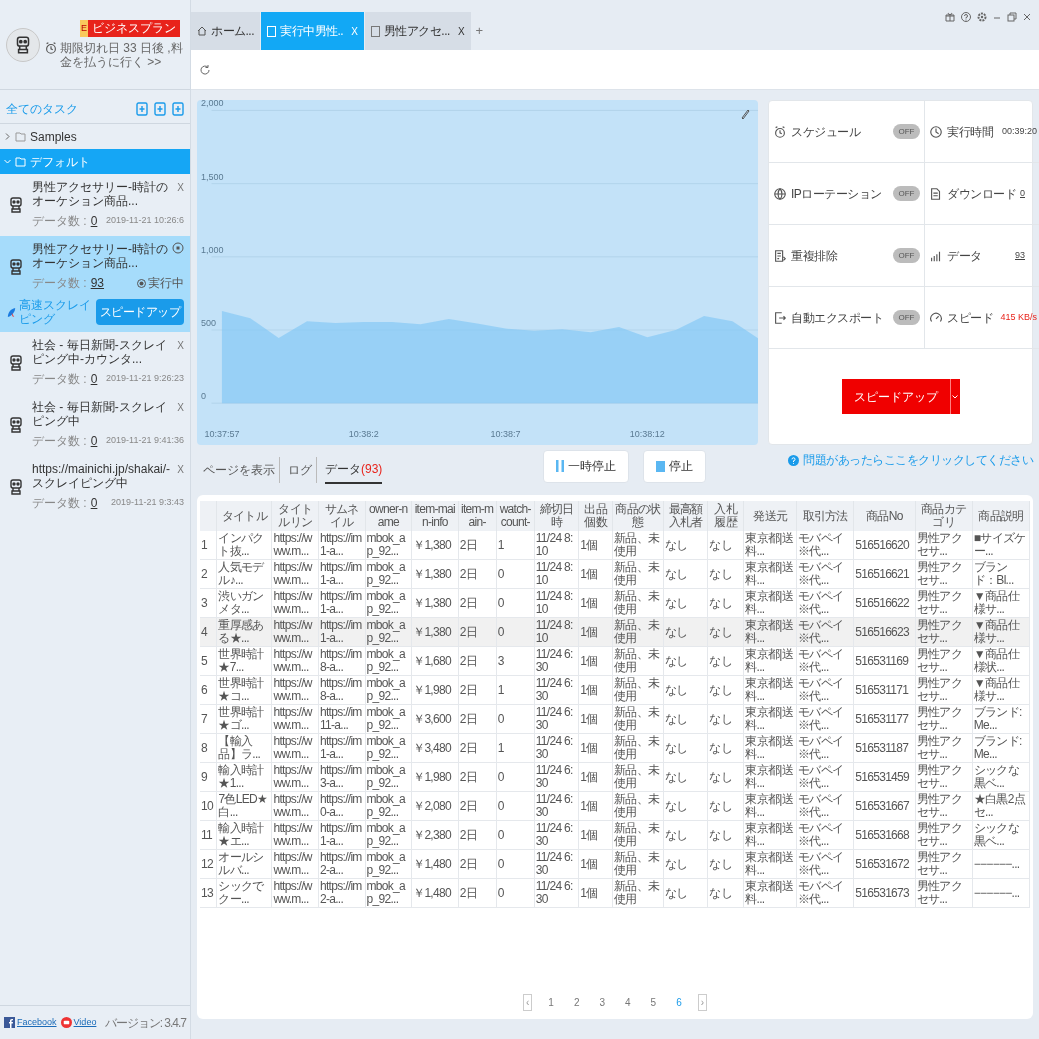 The height and width of the screenshot is (1039, 1039). Describe the element at coordinates (37, 1022) in the screenshot. I see `footer-link: Facebook` at that location.